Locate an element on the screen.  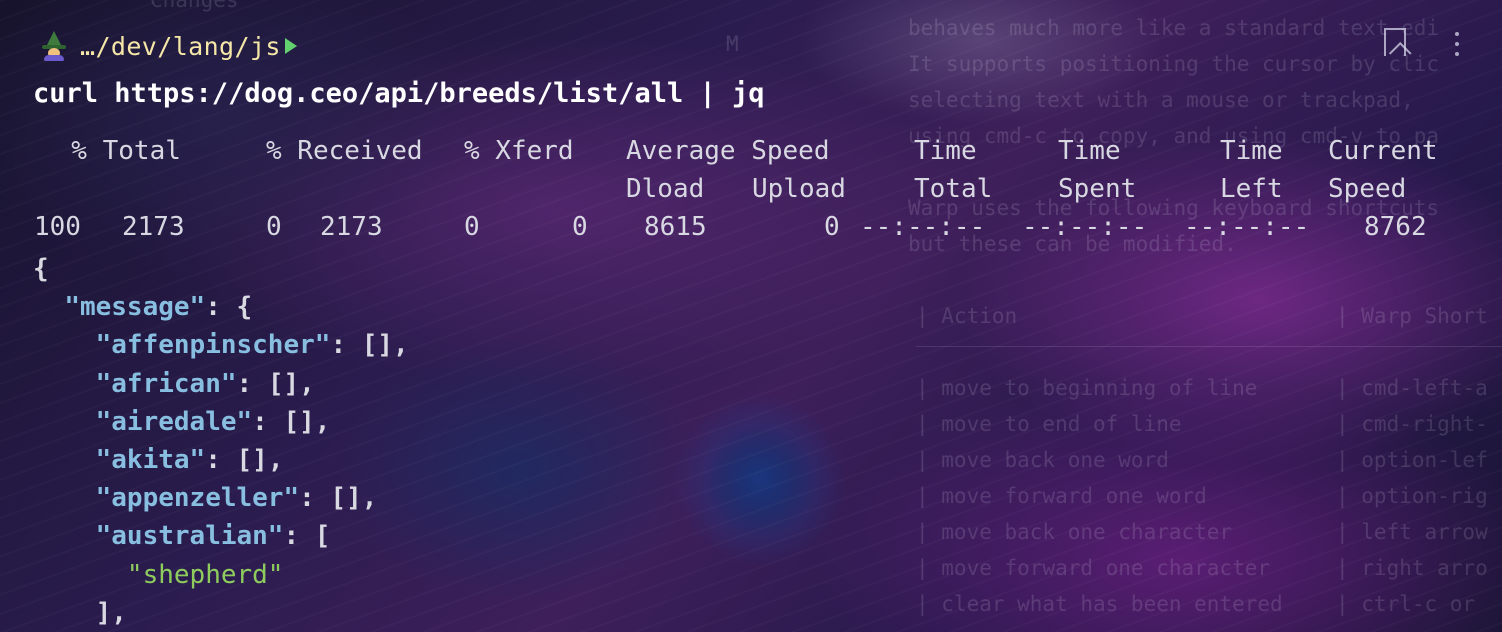
progress-subheader: Upload is located at coordinates (799, 189).